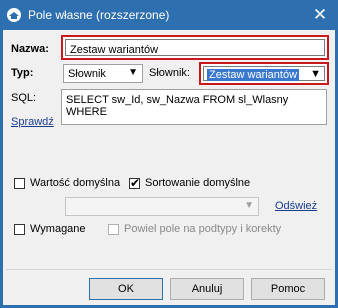 Image resolution: width=338 pixels, height=308 pixels. I want to click on typ-value: Słownik, so click(87, 74).